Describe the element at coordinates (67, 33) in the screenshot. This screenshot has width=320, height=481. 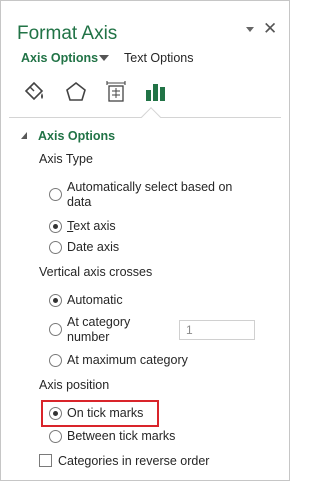
I see `pane-title: Format Axis` at that location.